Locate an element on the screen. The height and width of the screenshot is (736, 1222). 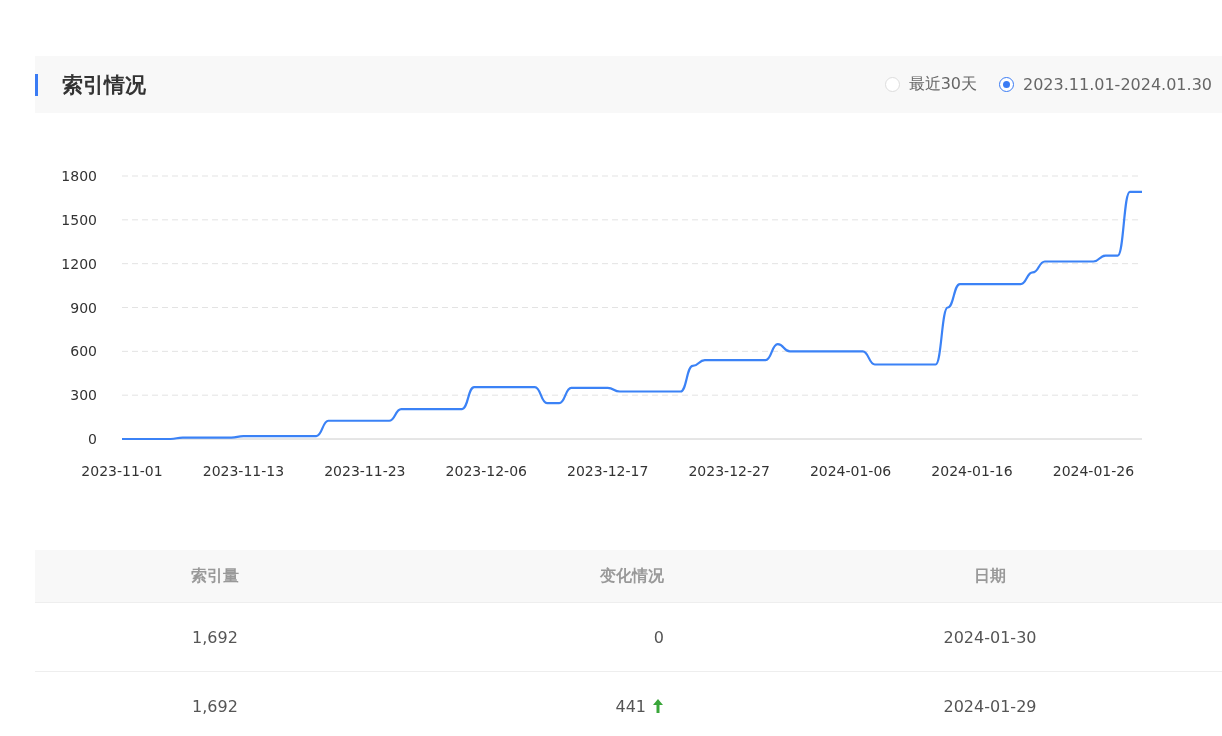
x-axis-label: 2023-11-13 is located at coordinates (243, 471).